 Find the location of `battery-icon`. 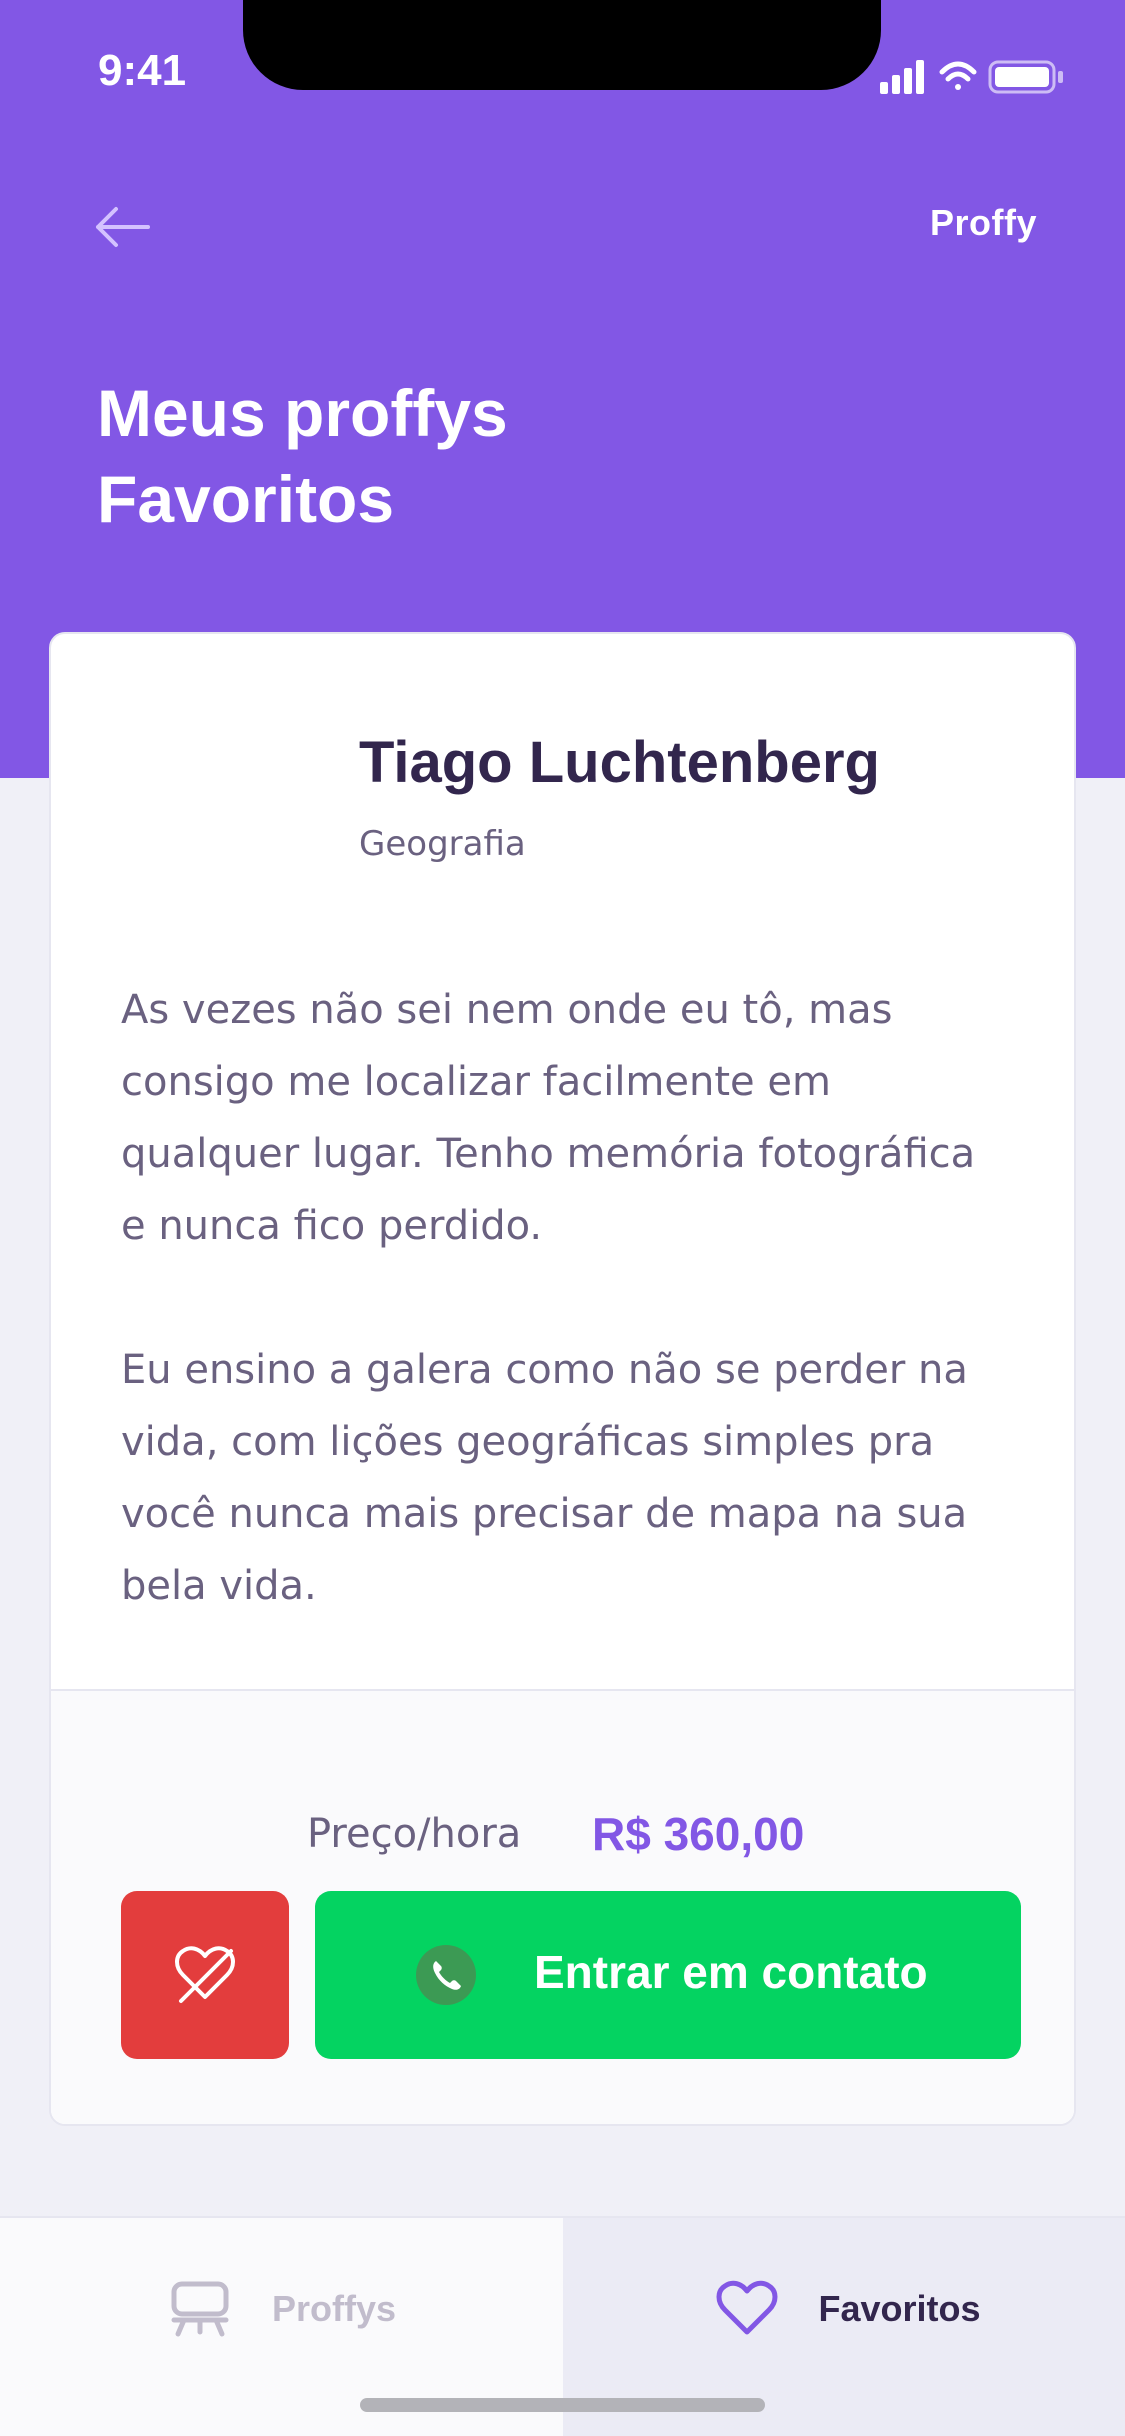

battery-icon is located at coordinates (1025, 77).